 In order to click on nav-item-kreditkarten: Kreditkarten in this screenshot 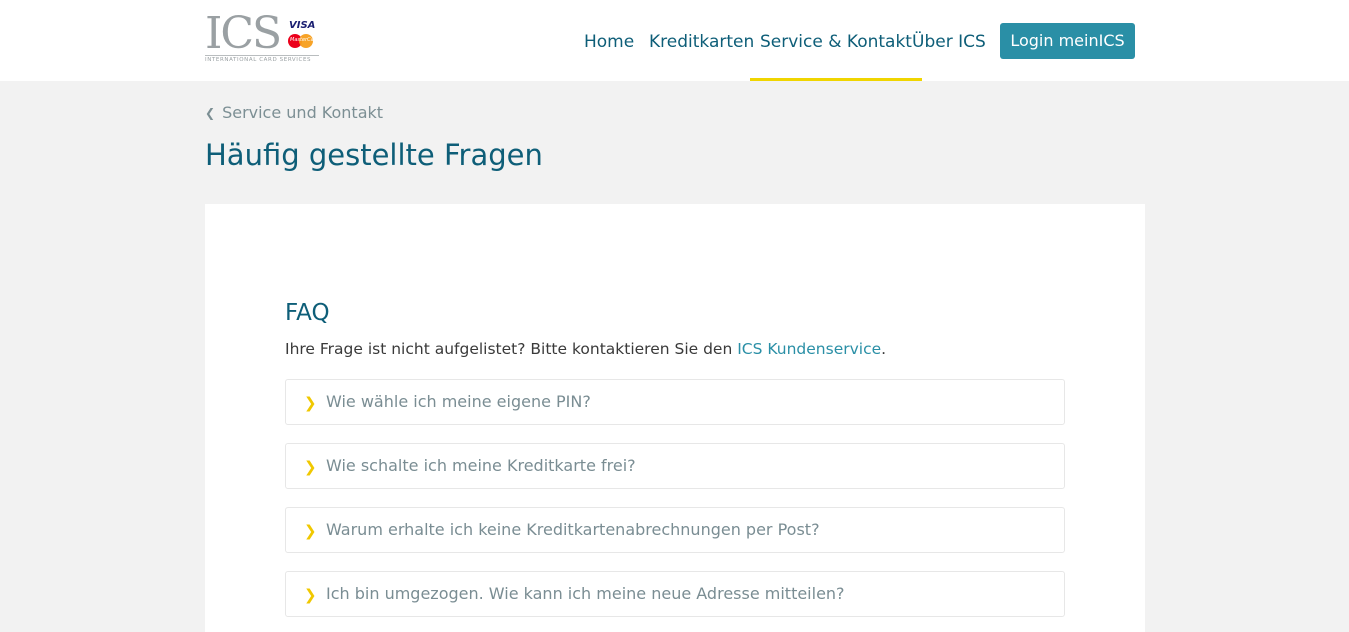, I will do `click(701, 40)`.